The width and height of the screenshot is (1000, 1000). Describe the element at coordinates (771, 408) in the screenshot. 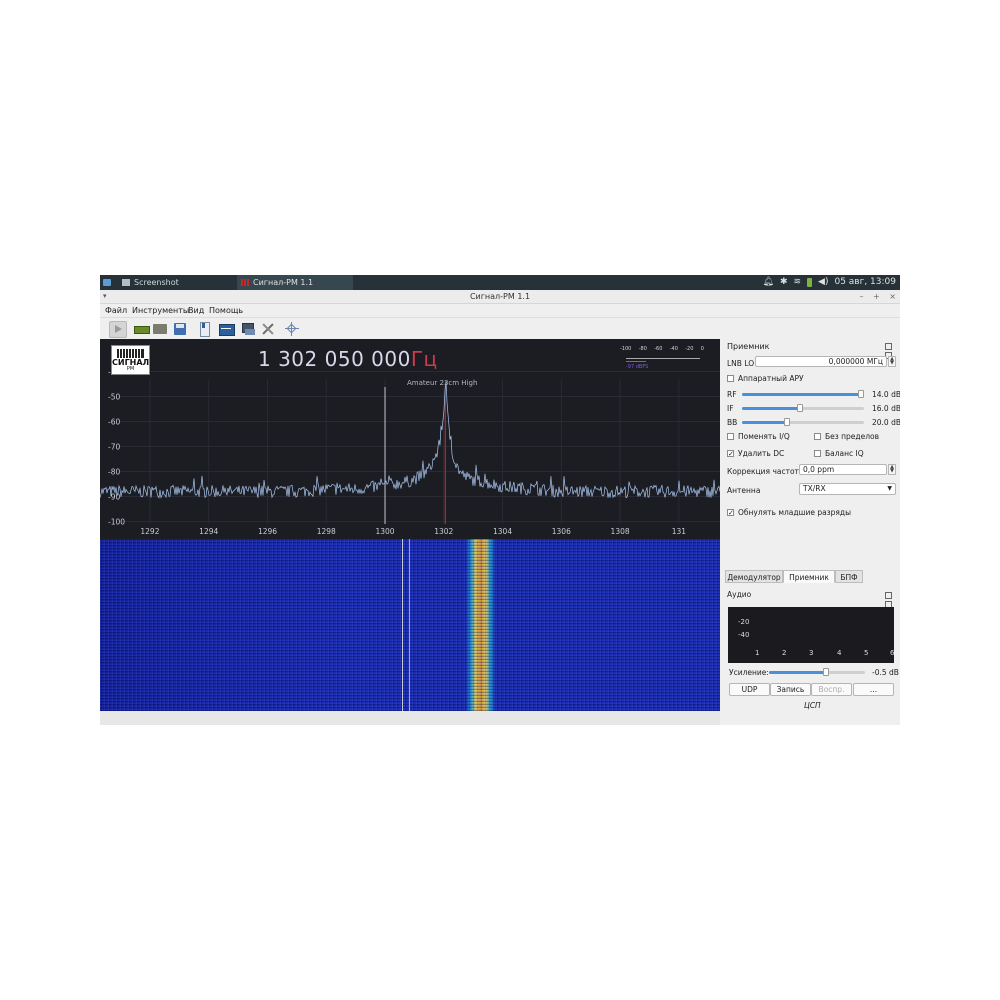

I see `if-gain-fill` at that location.